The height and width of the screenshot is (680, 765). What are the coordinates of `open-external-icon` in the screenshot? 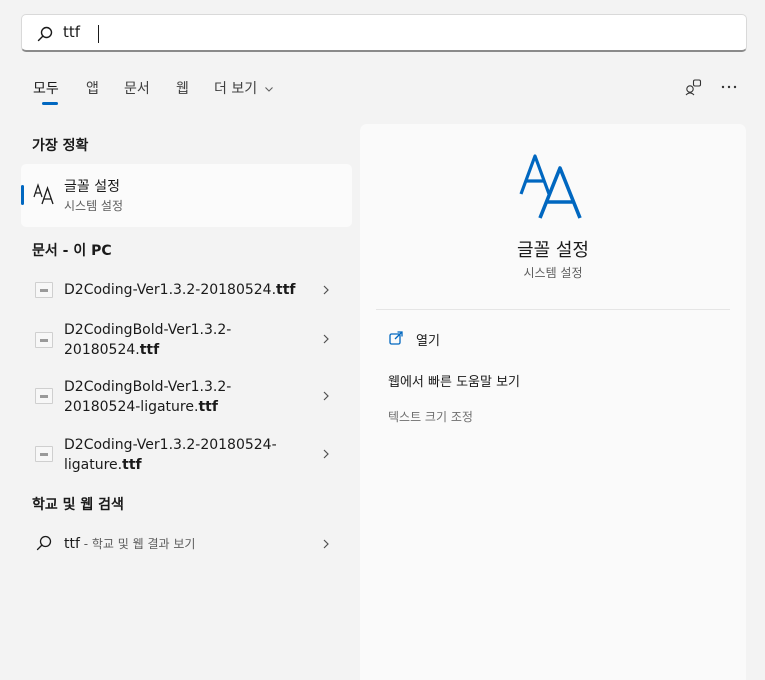 It's located at (396, 338).